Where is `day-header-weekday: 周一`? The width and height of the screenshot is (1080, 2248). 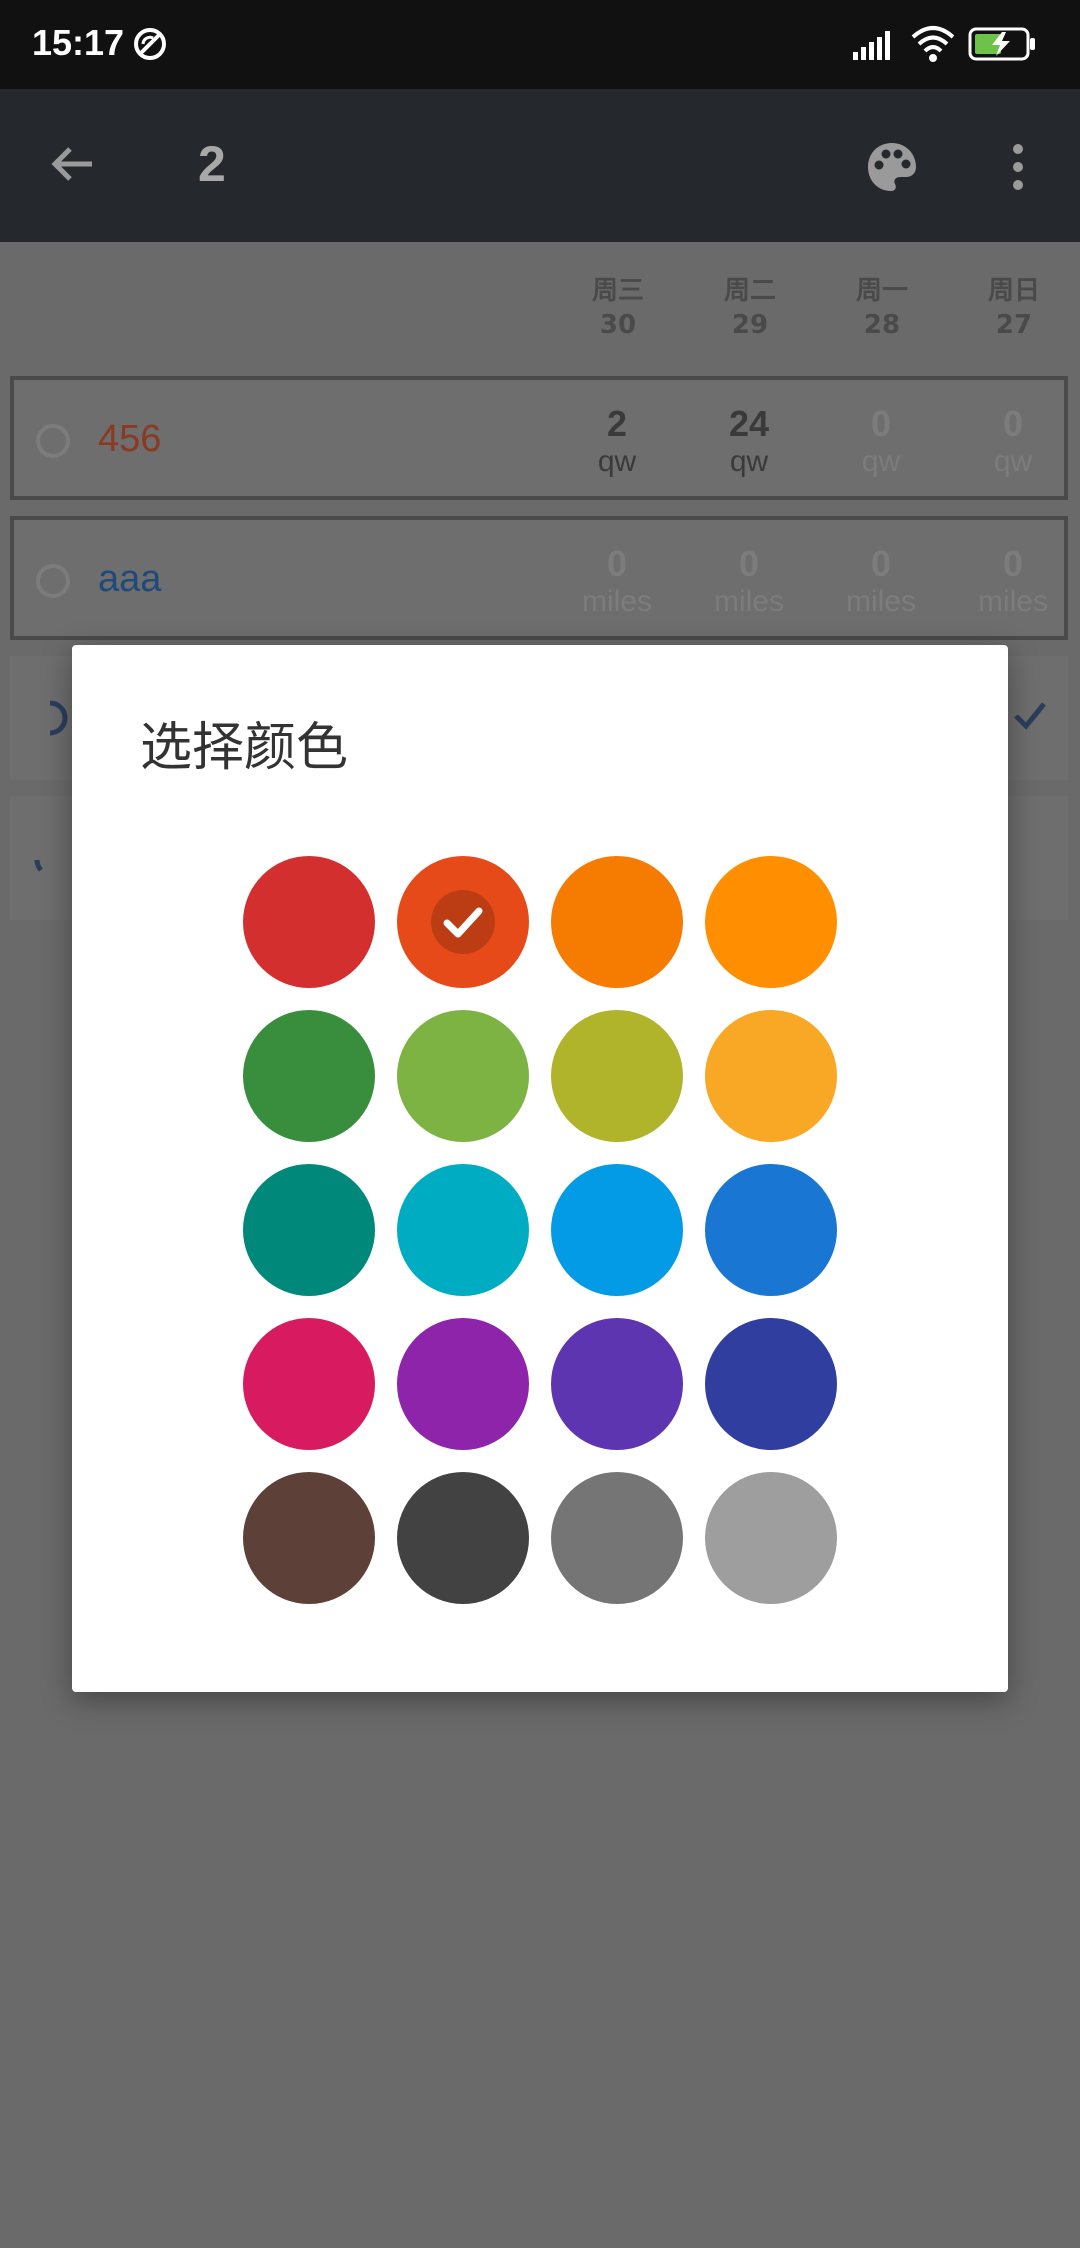 day-header-weekday: 周一 is located at coordinates (881, 291).